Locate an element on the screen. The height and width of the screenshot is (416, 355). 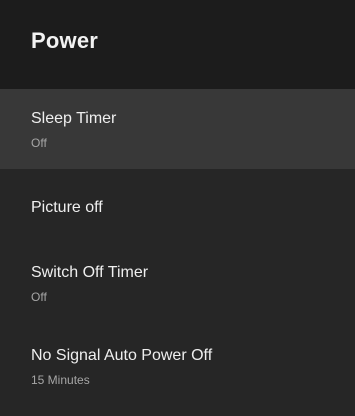
page-title: Power is located at coordinates (65, 40).